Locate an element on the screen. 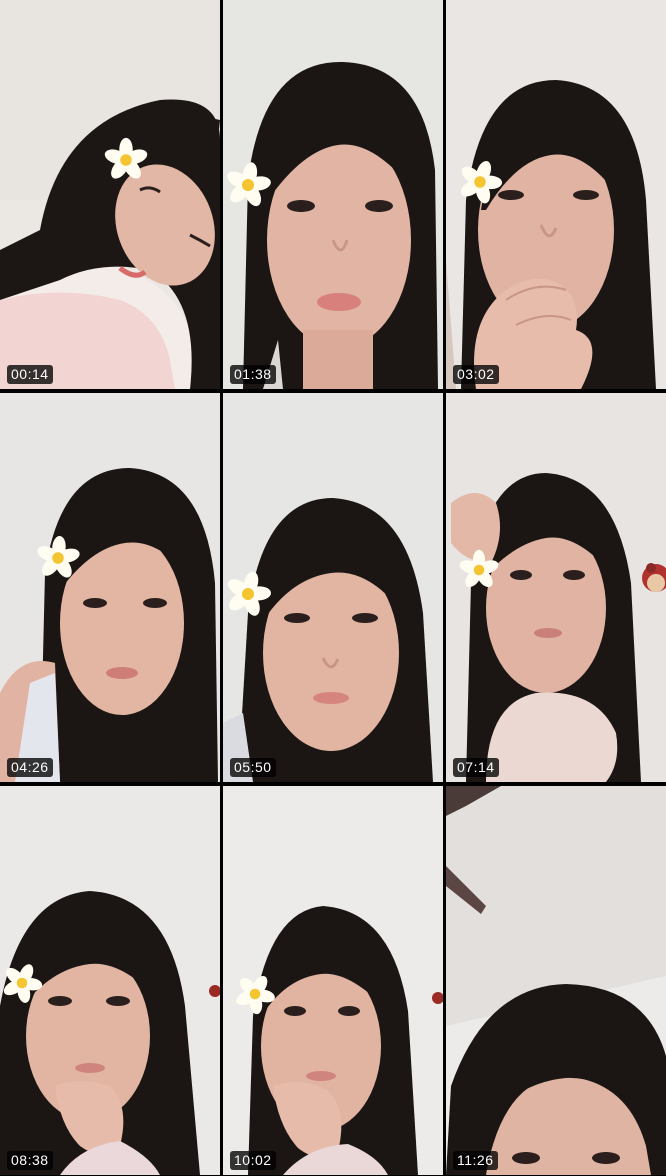 The height and width of the screenshot is (1176, 666). video-thumbnail: 04:26 is located at coordinates (110, 587).